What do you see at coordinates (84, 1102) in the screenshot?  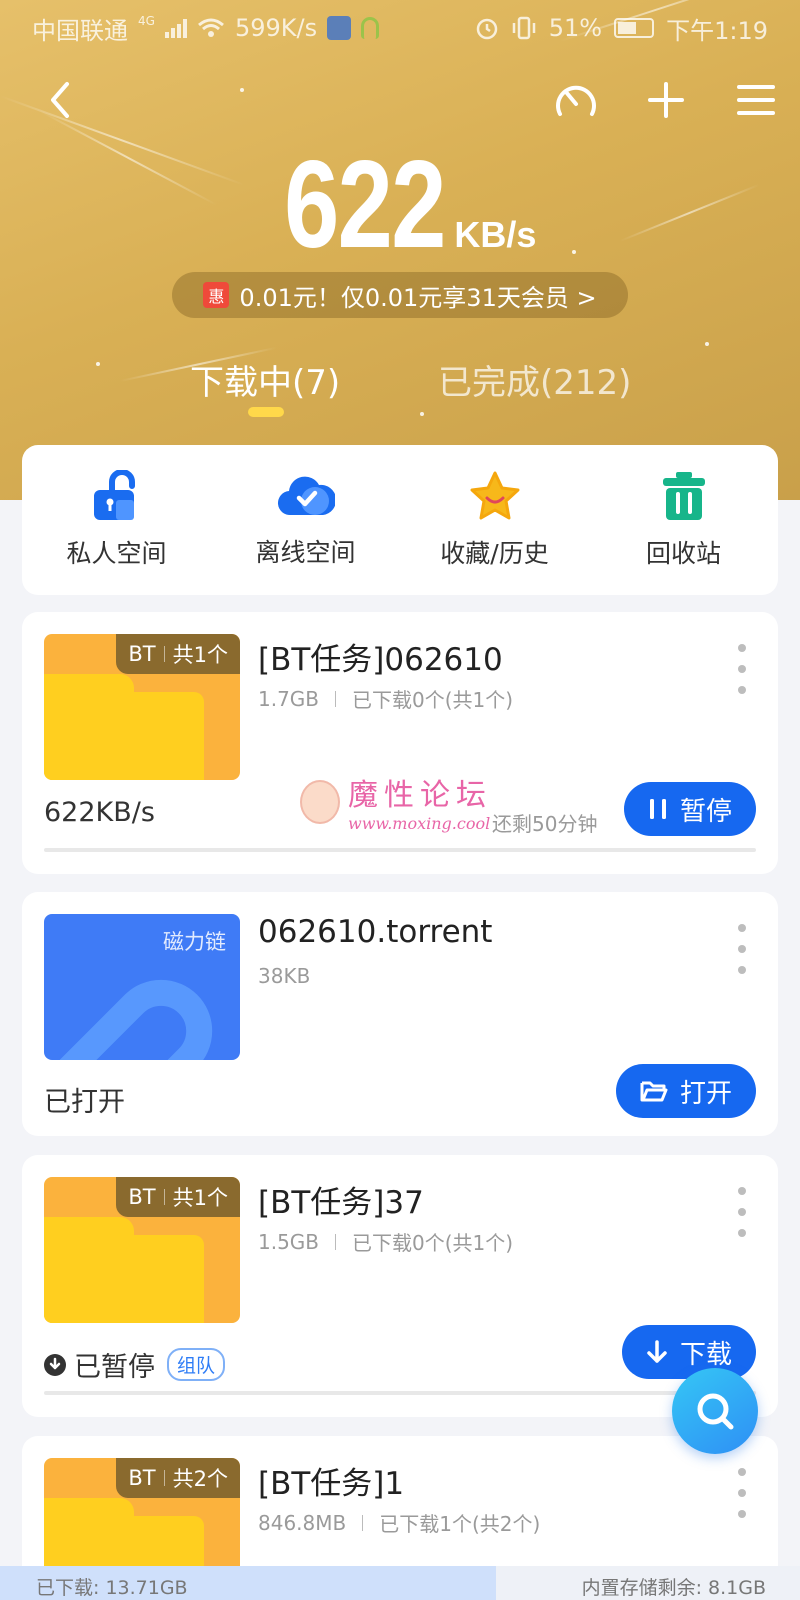 I see `task-status: 已打开` at bounding box center [84, 1102].